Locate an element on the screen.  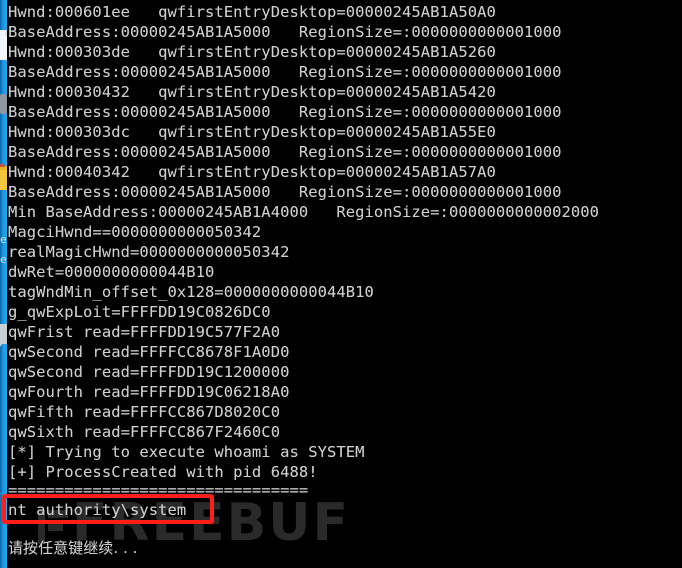
console-line: tagWndMin_offset_0x128=0000000000044B10 is located at coordinates (191, 292).